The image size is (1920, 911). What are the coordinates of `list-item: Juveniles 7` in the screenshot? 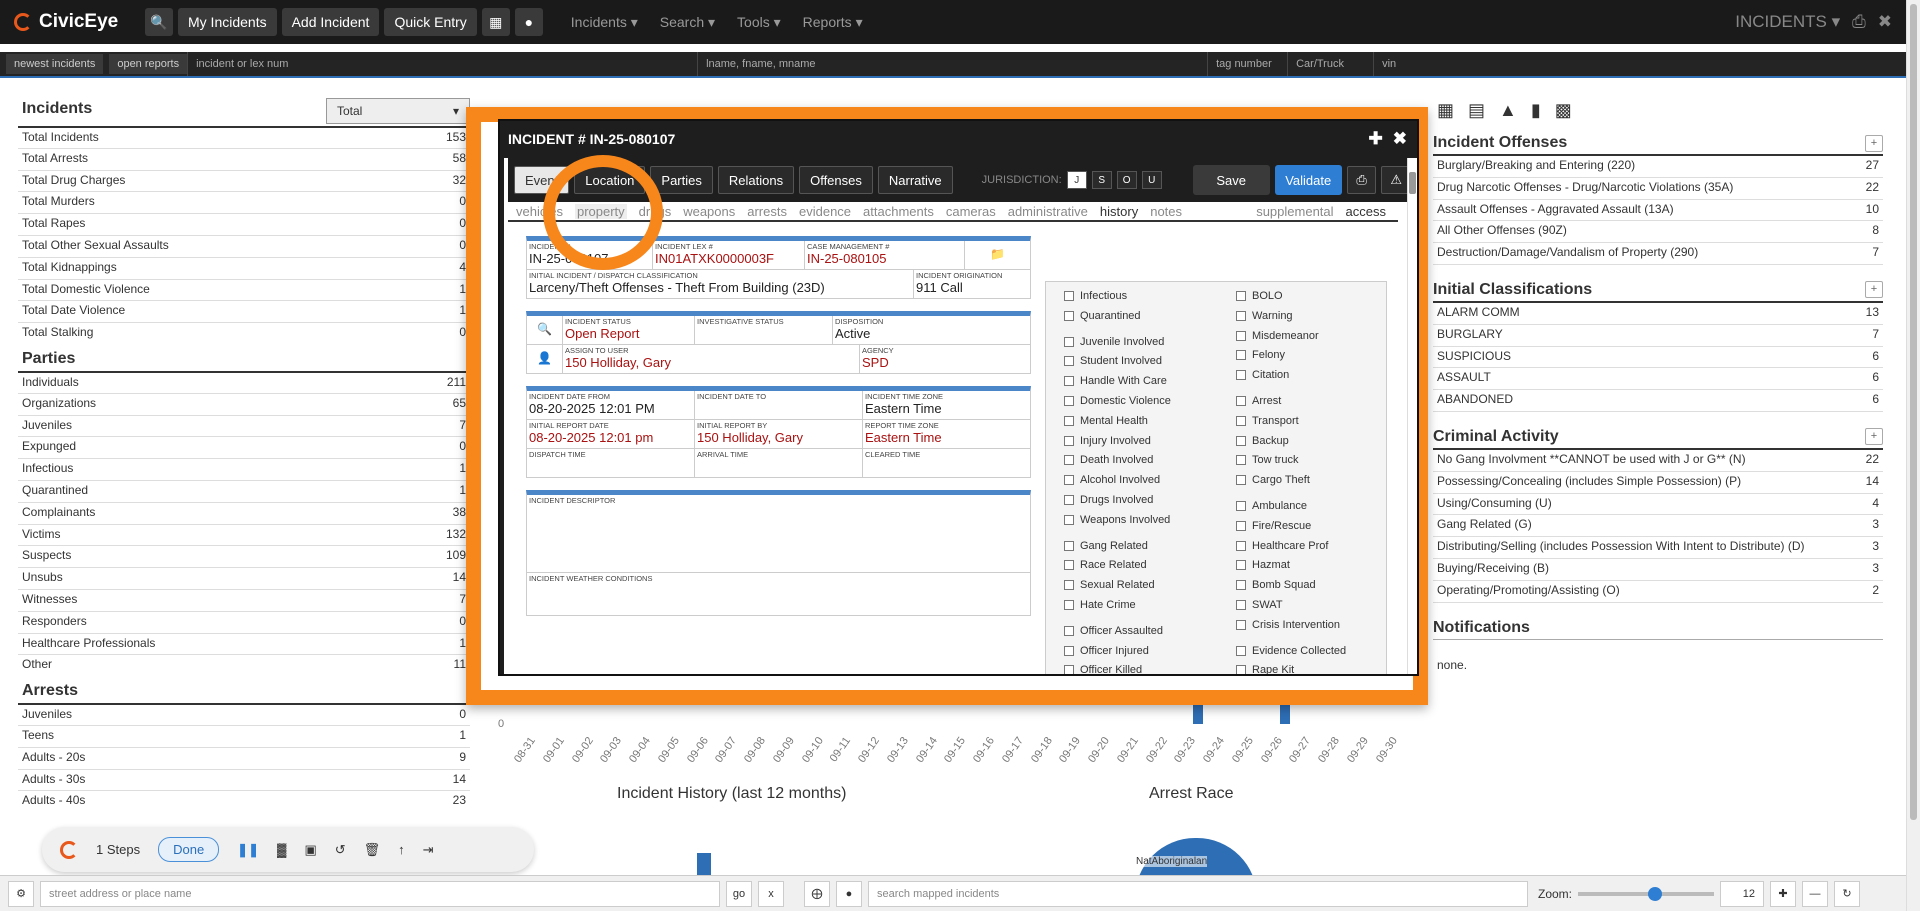 It's located at (244, 425).